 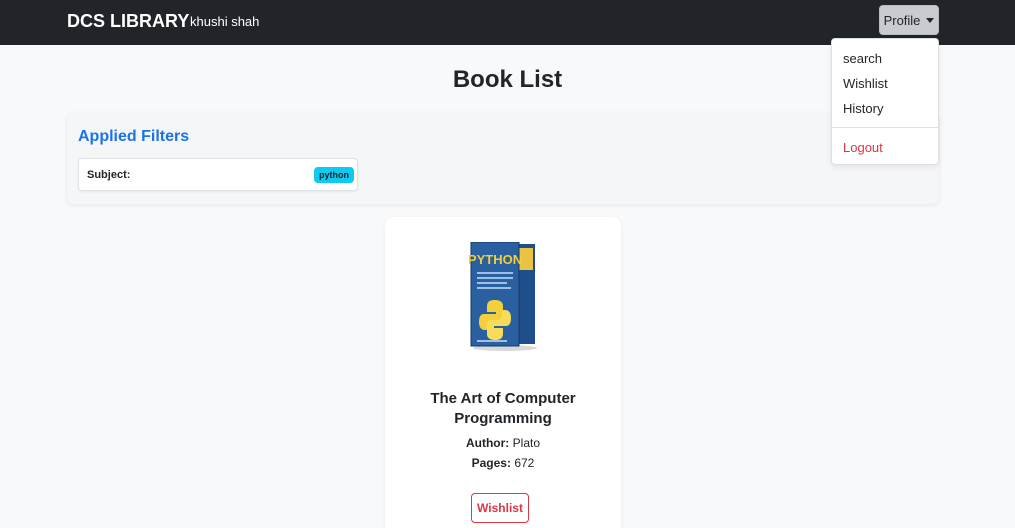 I want to click on applied-filters-panel: Applied Filters Subject: python, so click(x=503, y=158).